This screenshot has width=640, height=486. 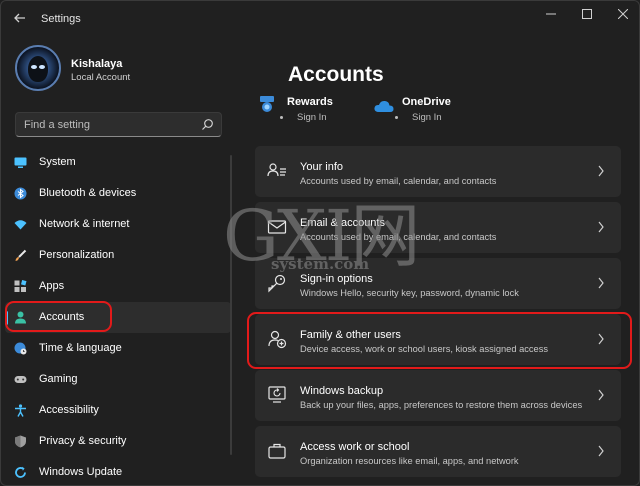 I want to click on apps-icon, so click(x=20, y=286).